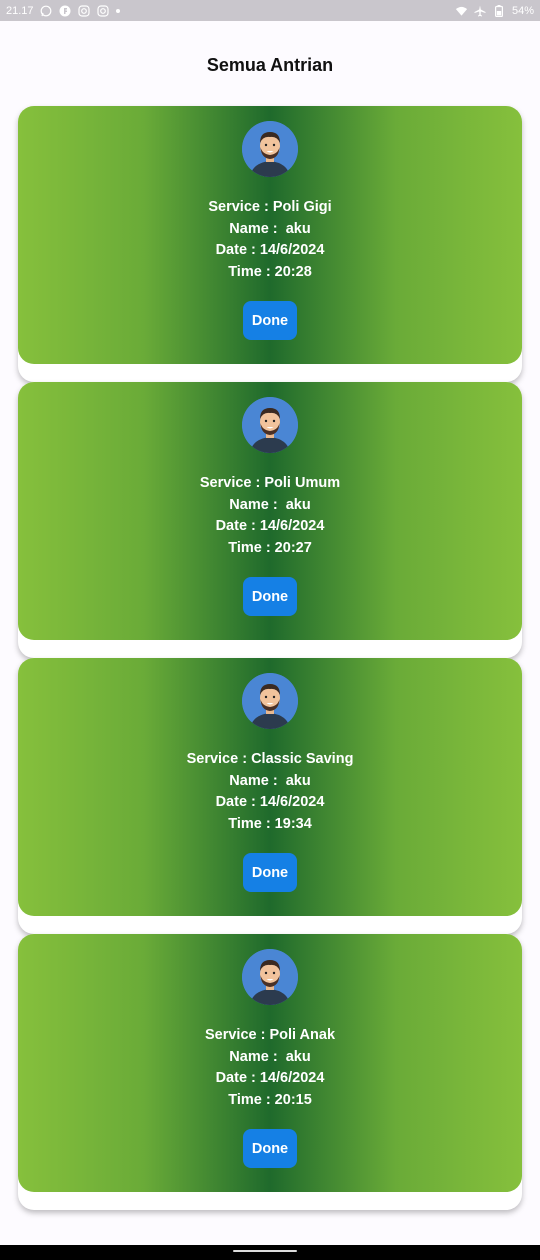  Describe the element at coordinates (270, 1099) in the screenshot. I see `time-text: Time : 20:15` at that location.